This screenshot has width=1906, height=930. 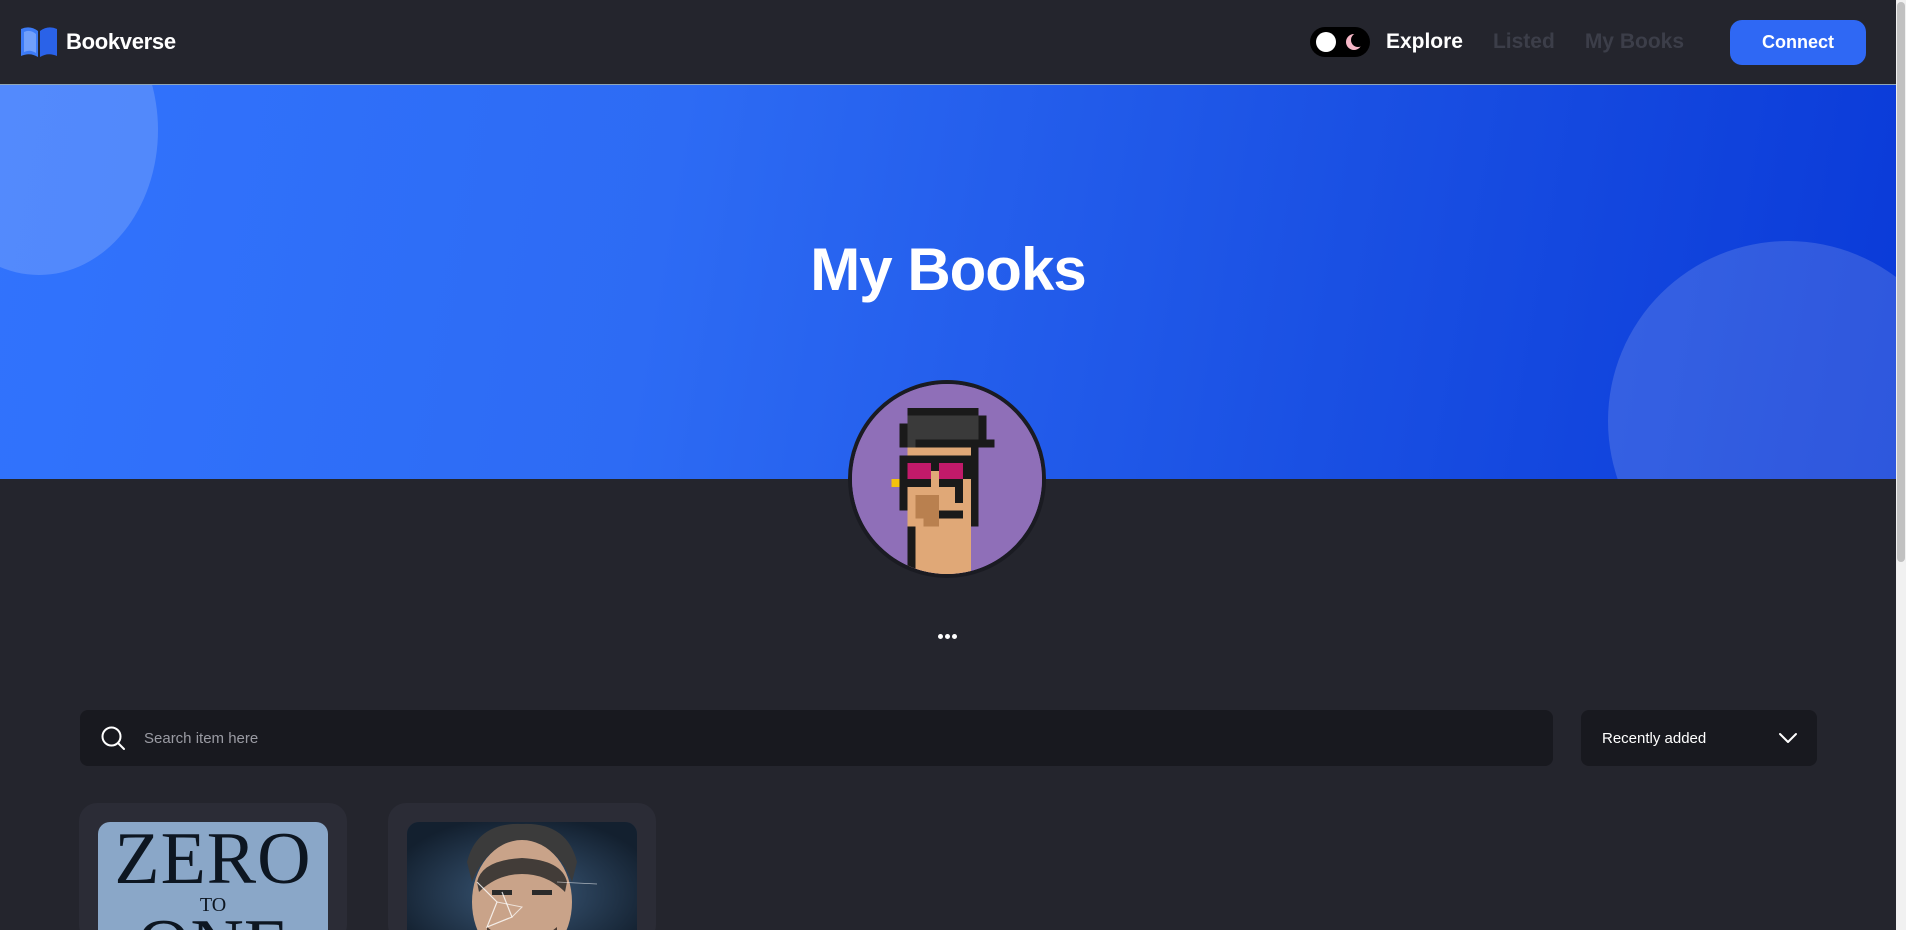 I want to click on brand: Bookverse, so click(x=97, y=42).